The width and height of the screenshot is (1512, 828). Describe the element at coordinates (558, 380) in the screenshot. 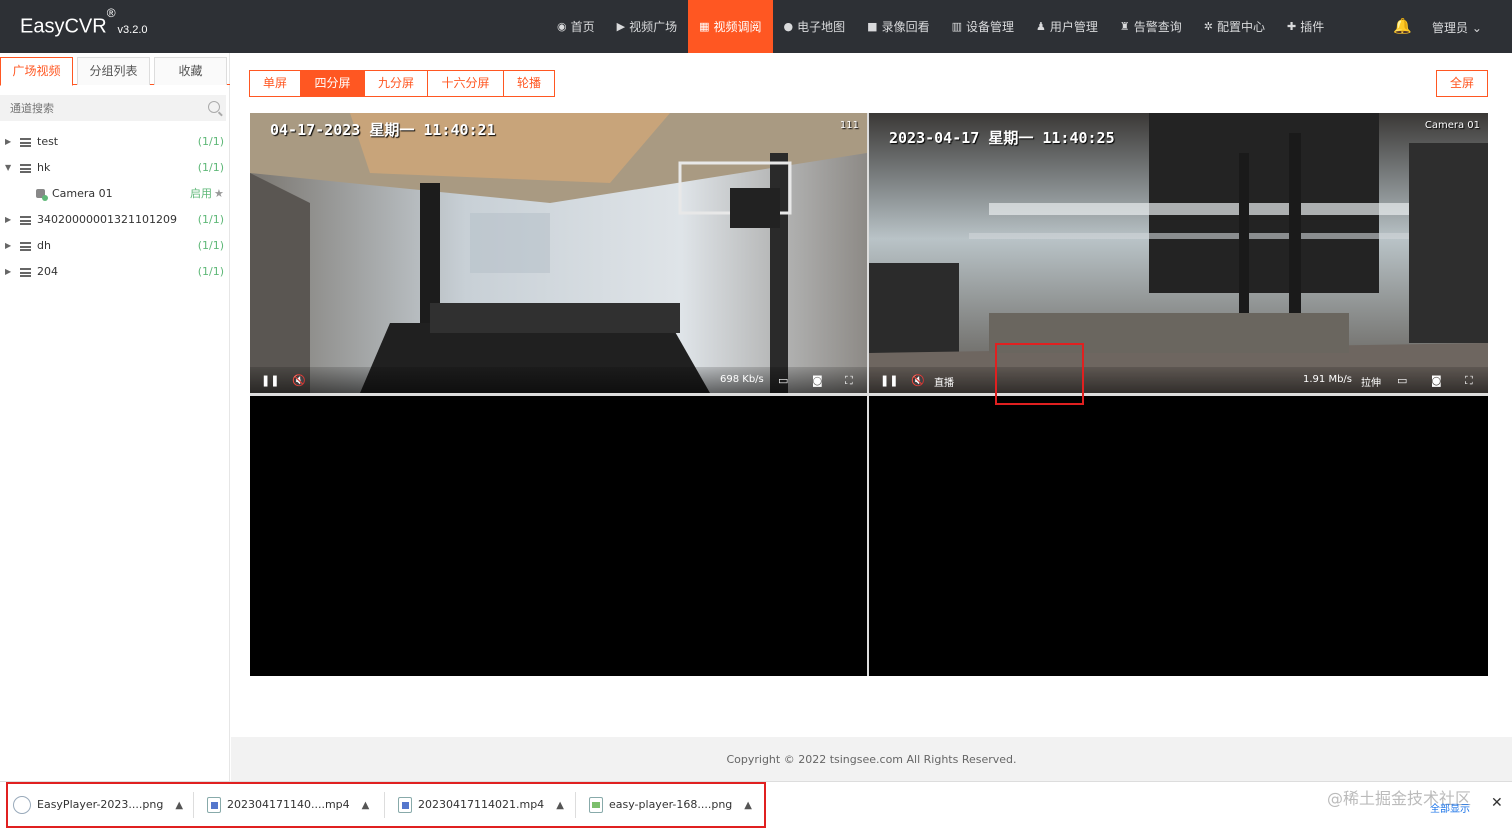

I see `player-controls: ❚❚ 🔇 698 Kb/s ▭ ◙ ⛶` at that location.